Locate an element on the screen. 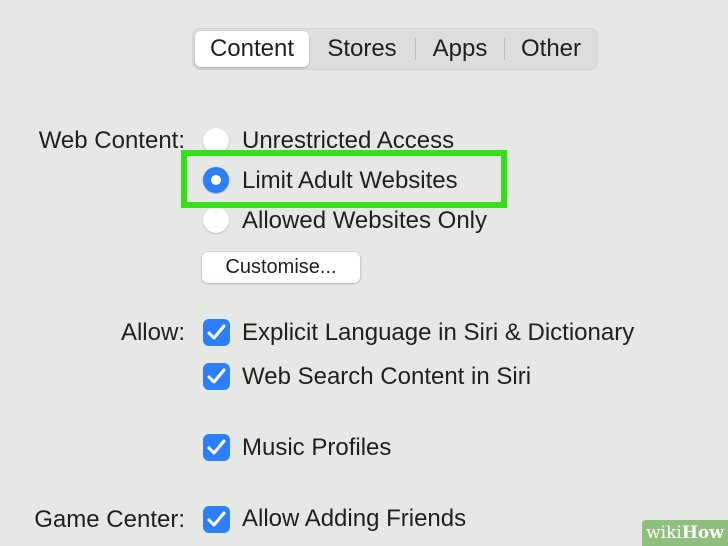 This screenshot has height=546, width=728. radio-allowed-websites-only is located at coordinates (216, 220).